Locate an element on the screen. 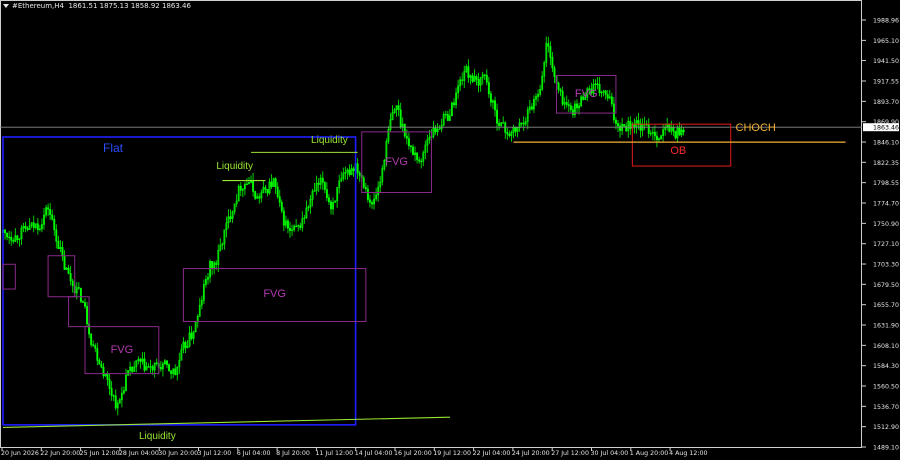 This screenshot has width=900, height=460. x-tick-label: 28 Jun 04:00 is located at coordinates (139, 453).